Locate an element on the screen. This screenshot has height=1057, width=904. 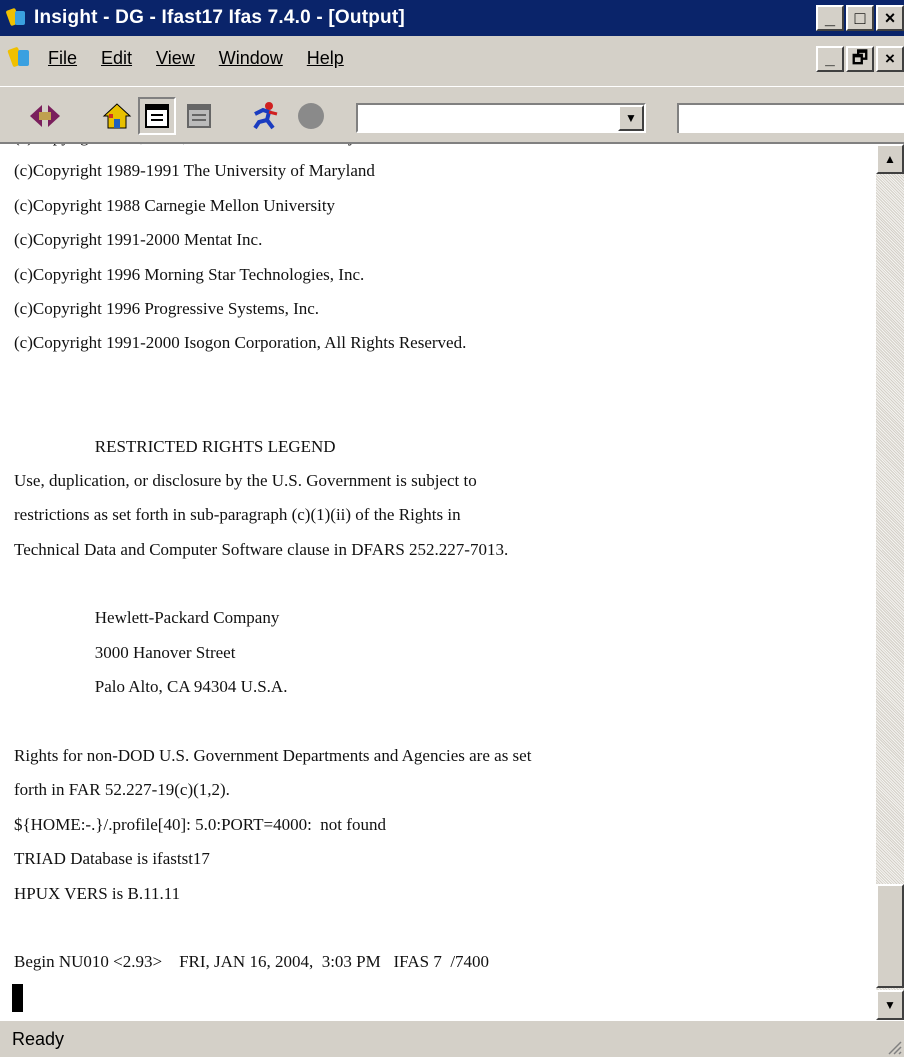
output-line: forth in FAR 52.227-19(c)(1,2). is located at coordinates (122, 790).